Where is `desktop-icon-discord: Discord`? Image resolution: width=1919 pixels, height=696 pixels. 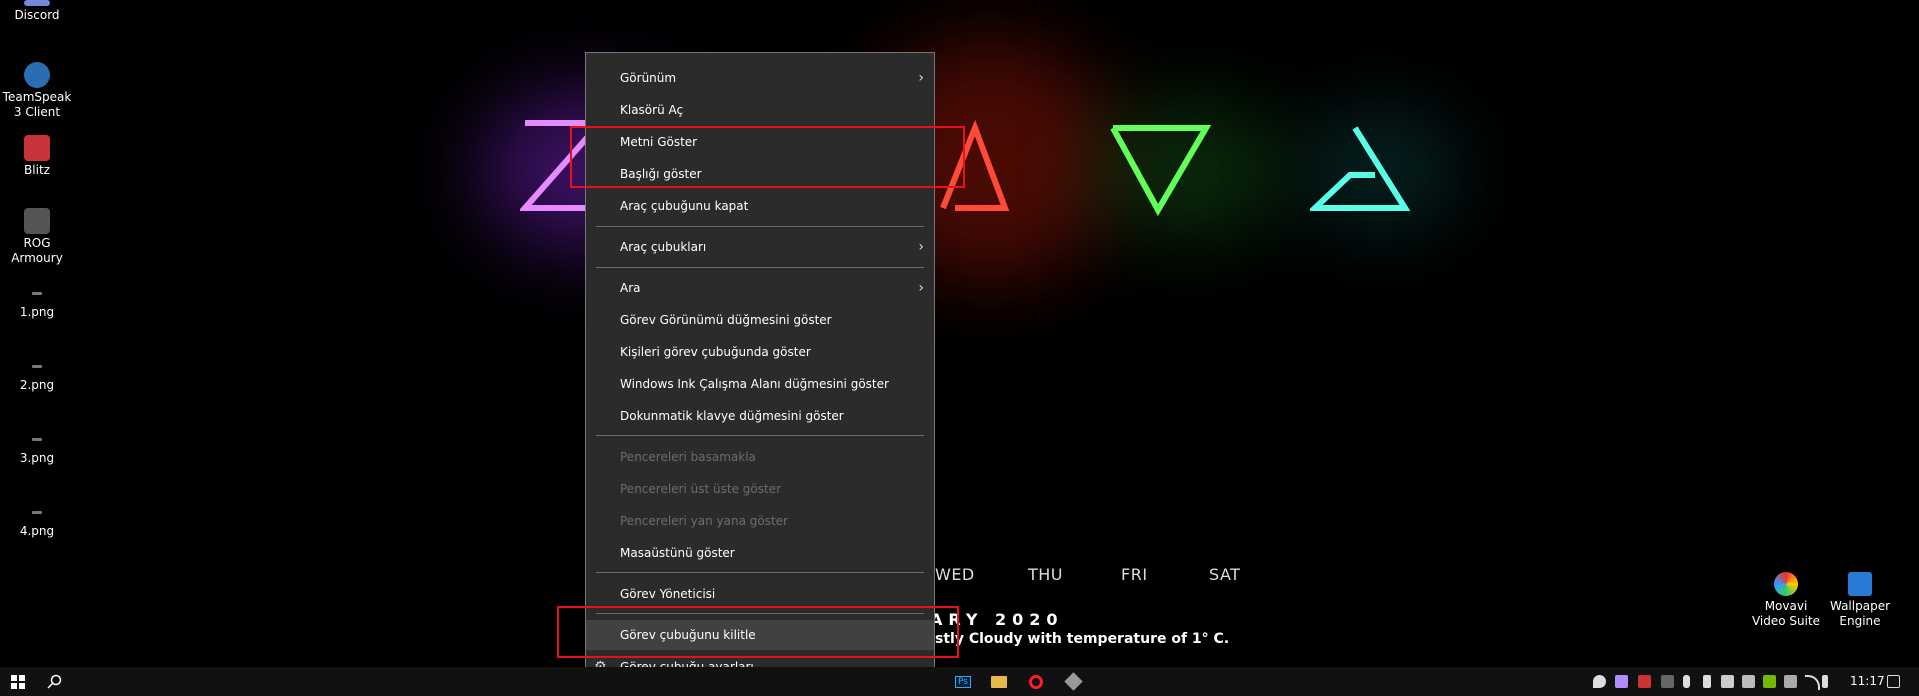 desktop-icon-discord: Discord is located at coordinates (37, 11).